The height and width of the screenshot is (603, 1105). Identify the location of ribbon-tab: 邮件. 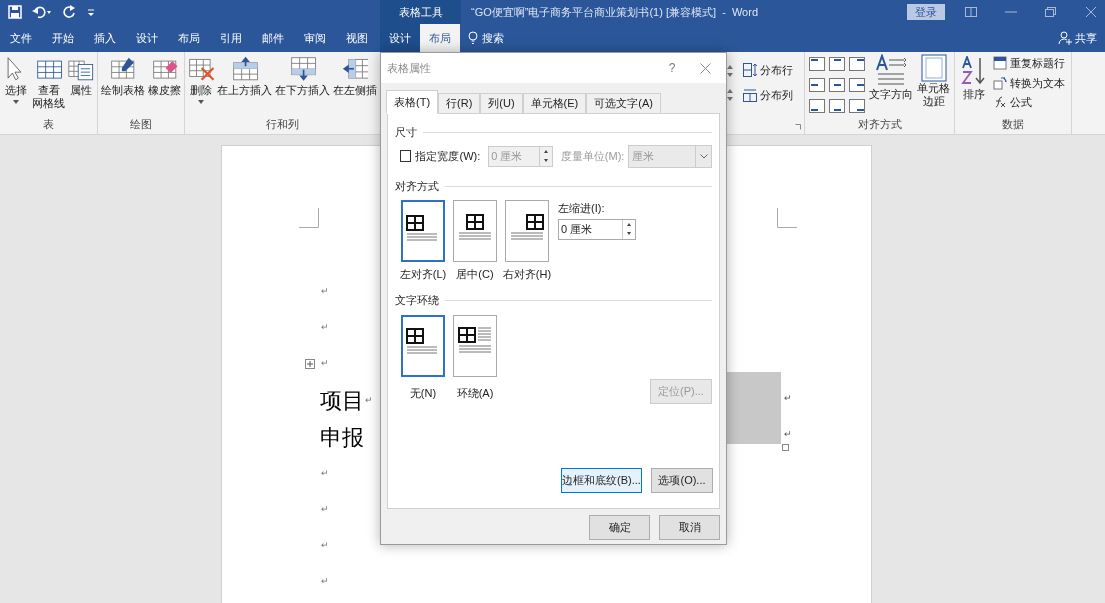
(273, 38).